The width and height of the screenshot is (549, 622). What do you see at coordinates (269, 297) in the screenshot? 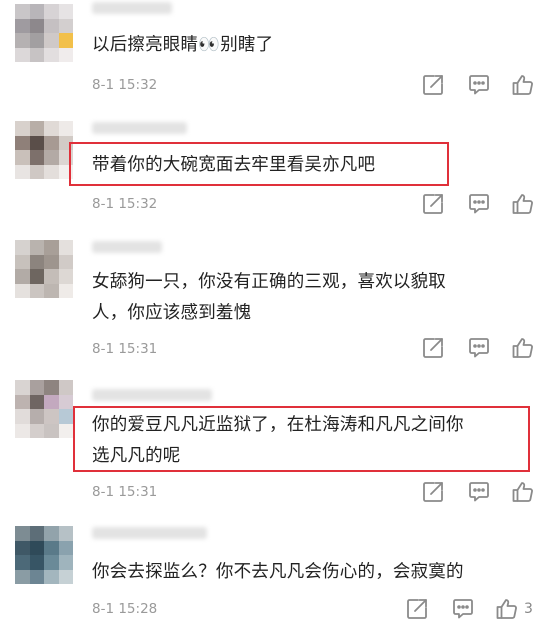
I see `comment-text: 女舔狗一只，你没有正确的三观，喜欢以貌取 人，你应该感到羞愧` at bounding box center [269, 297].